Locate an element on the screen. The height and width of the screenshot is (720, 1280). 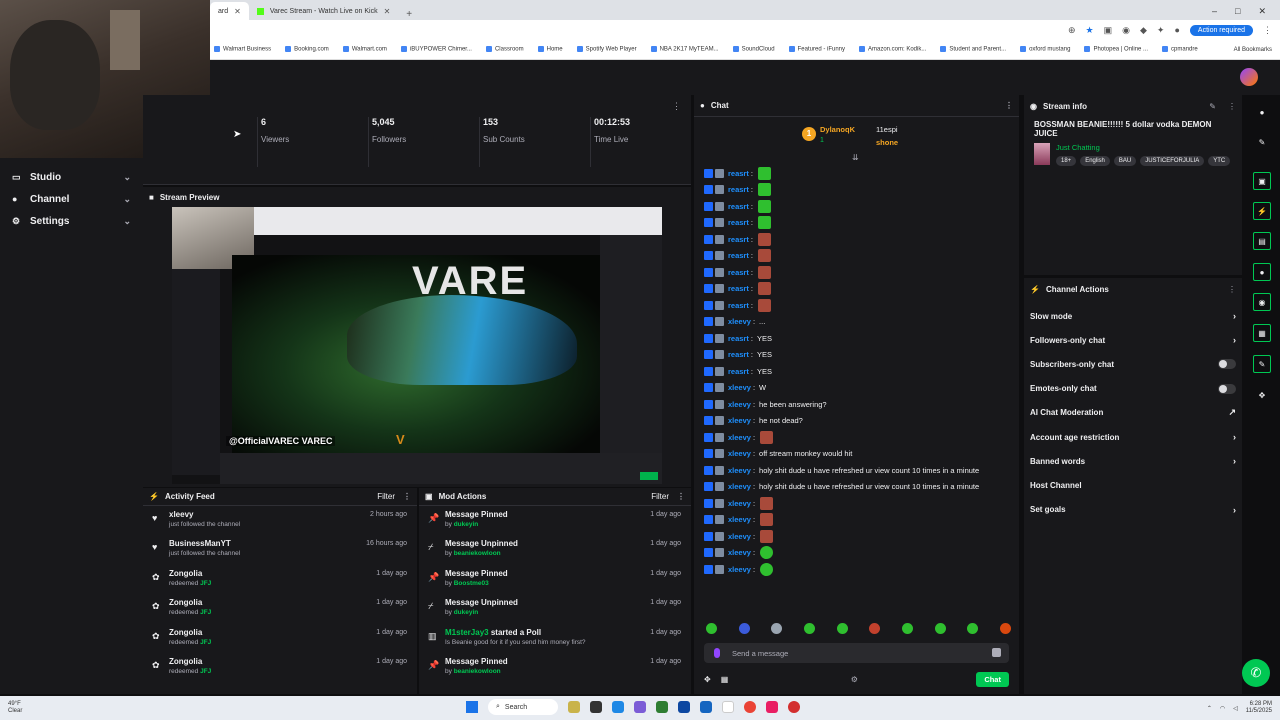
gear-icon: ⚙ is located at coordinates (854, 679).